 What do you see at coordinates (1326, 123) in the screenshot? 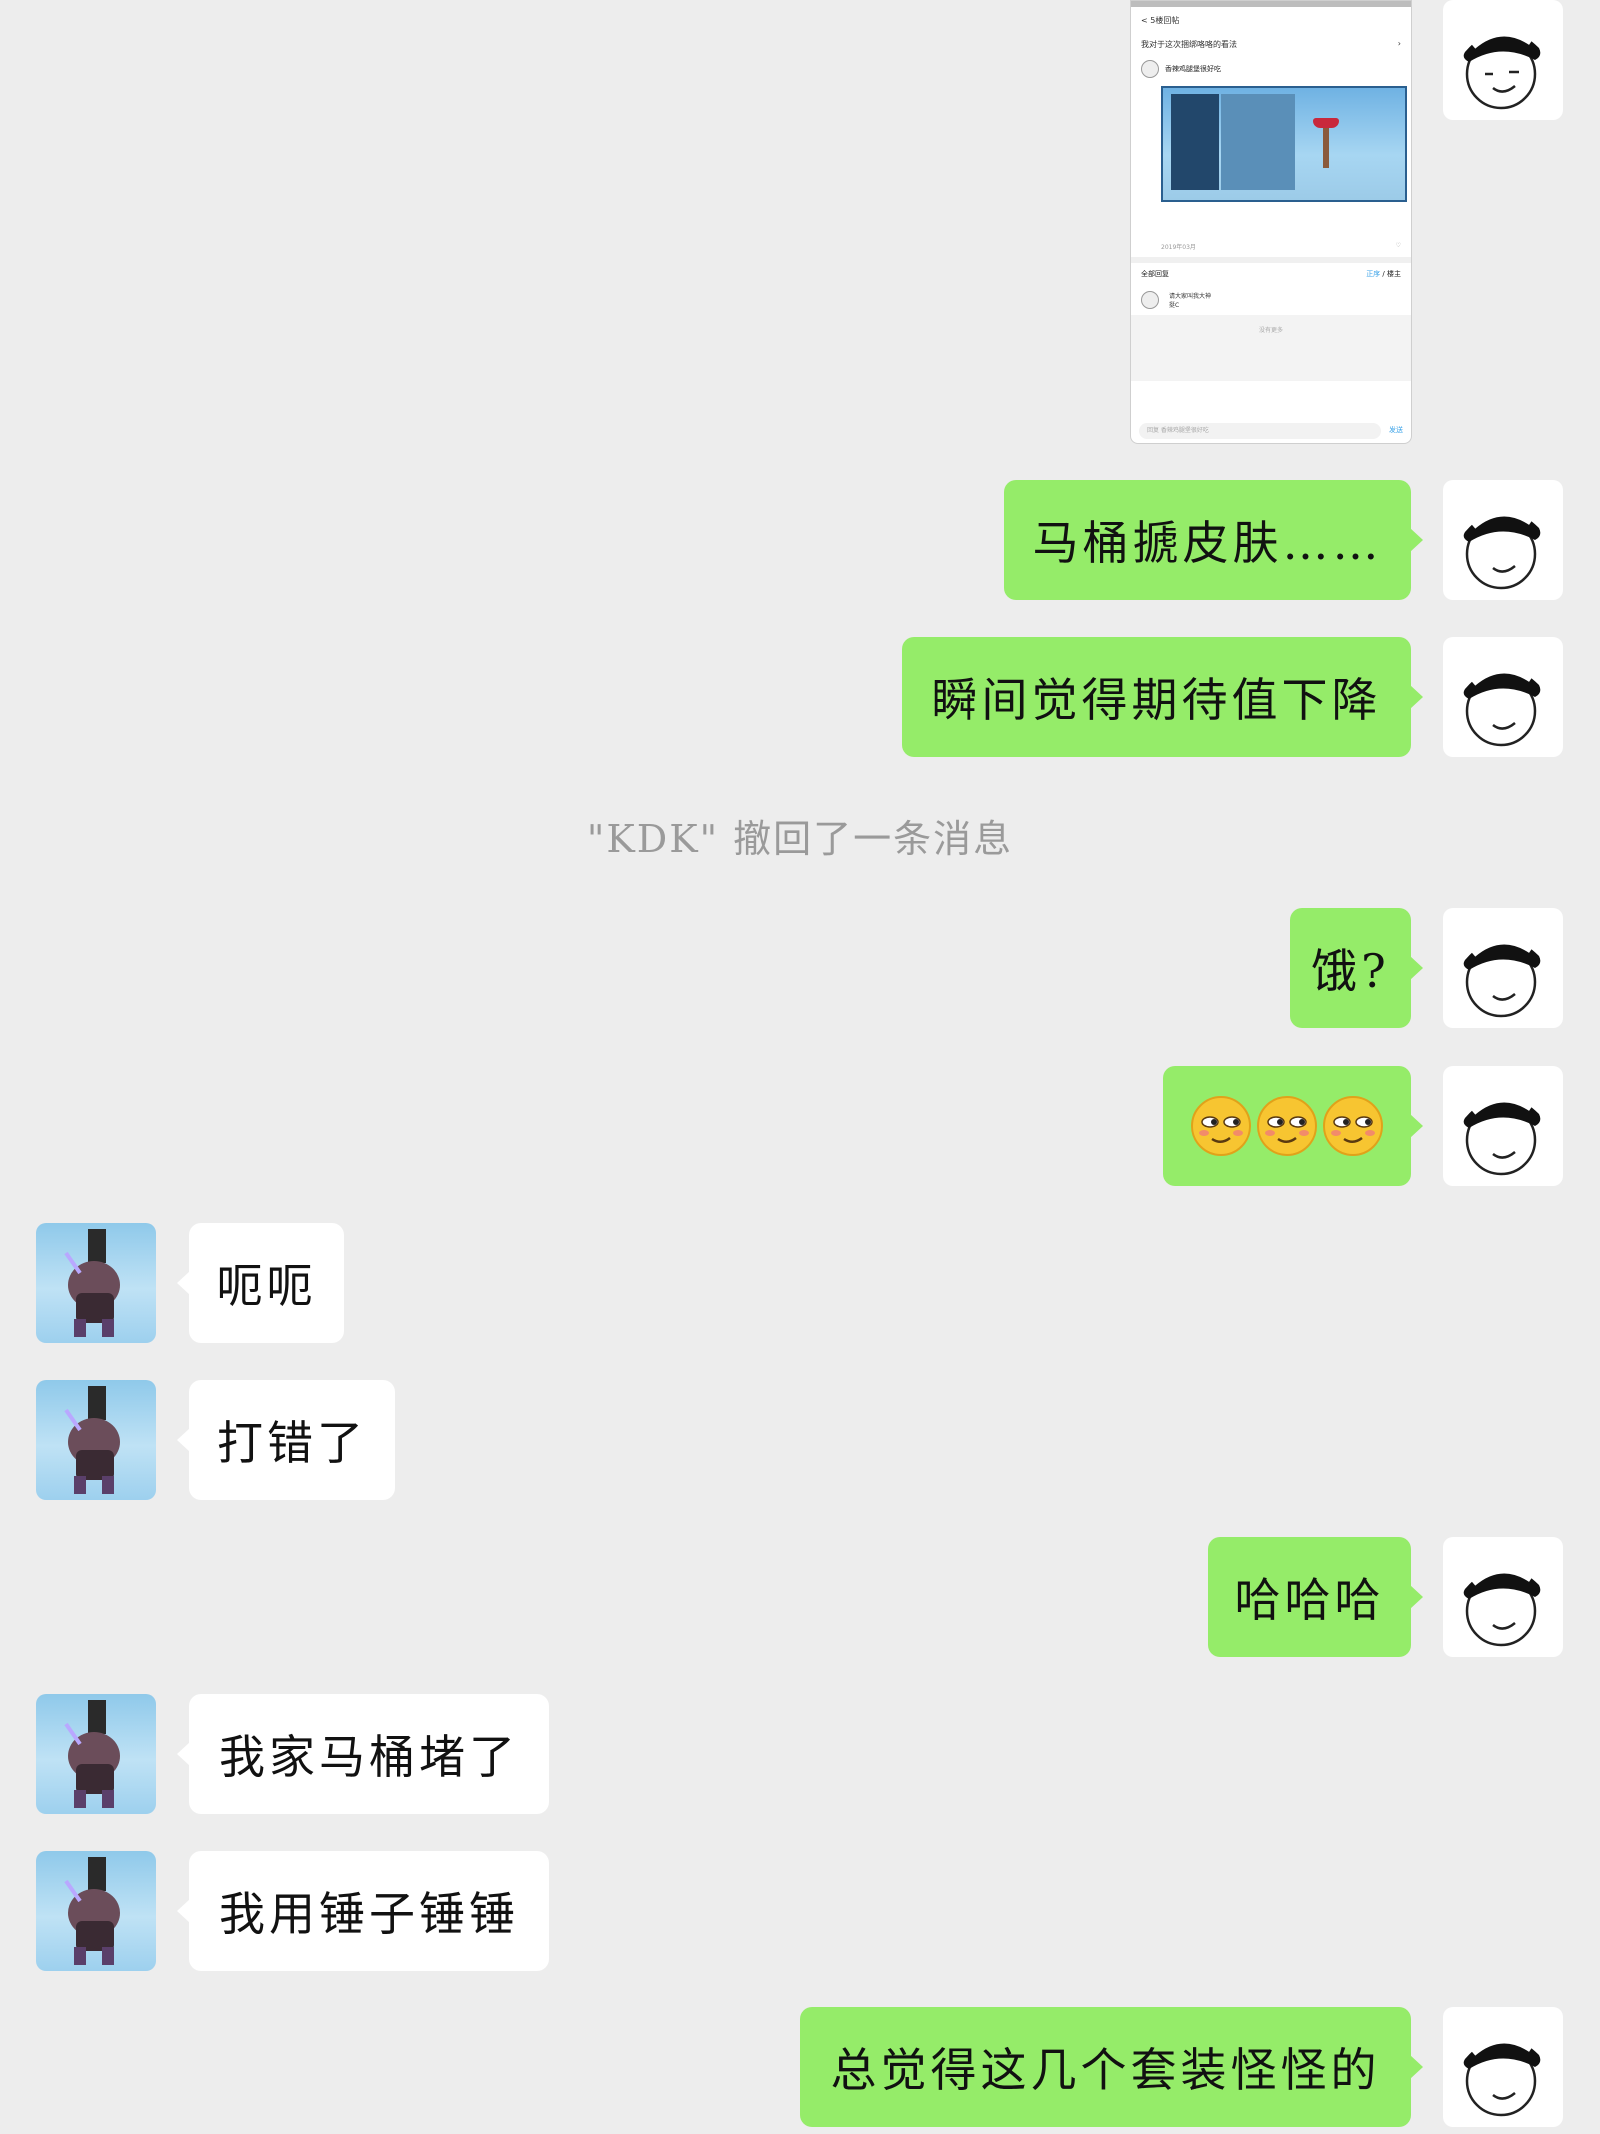
I see `plunger-cup-icon` at bounding box center [1326, 123].